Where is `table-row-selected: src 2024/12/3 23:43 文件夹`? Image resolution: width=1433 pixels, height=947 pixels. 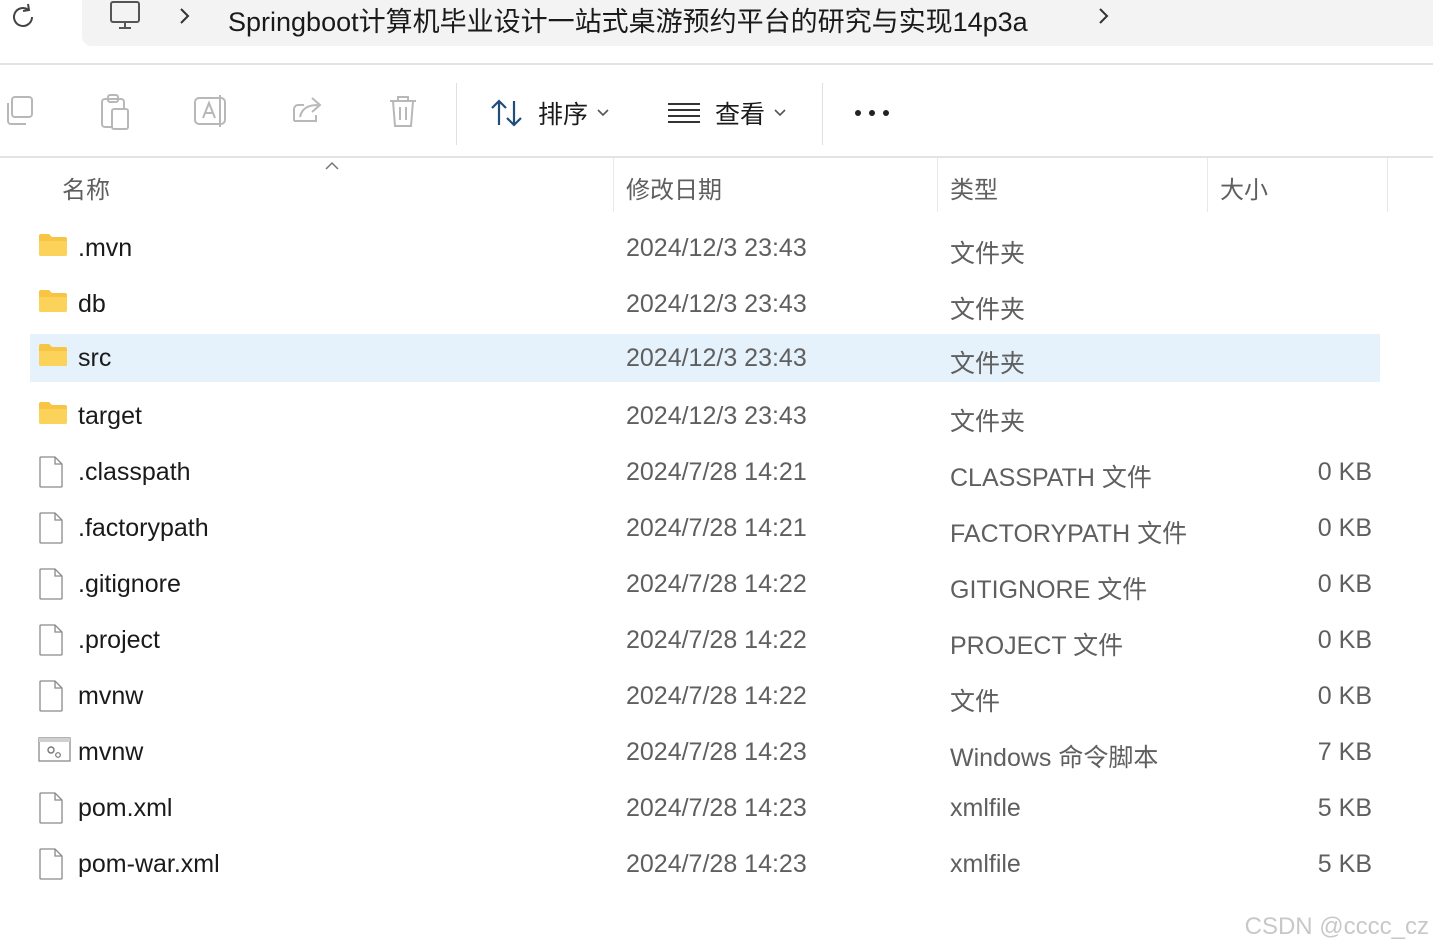 table-row-selected: src 2024/12/3 23:43 文件夹 is located at coordinates (705, 358).